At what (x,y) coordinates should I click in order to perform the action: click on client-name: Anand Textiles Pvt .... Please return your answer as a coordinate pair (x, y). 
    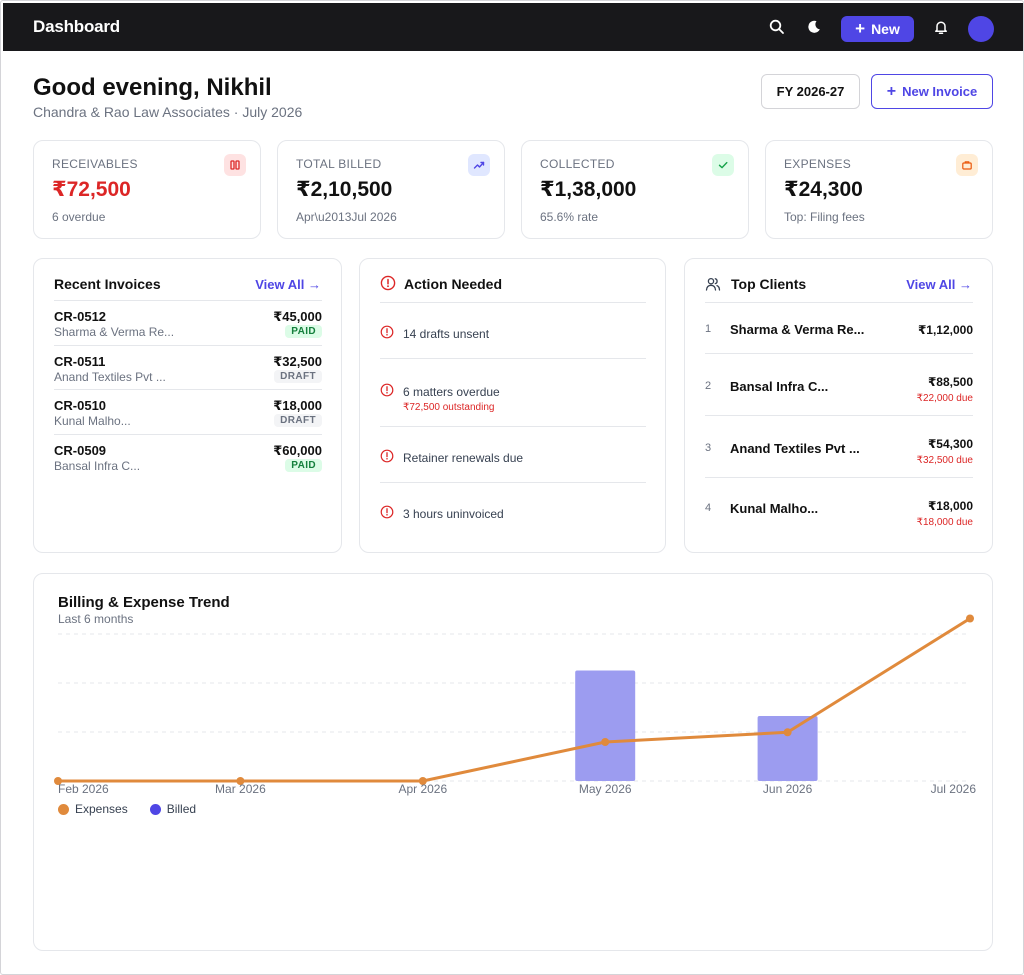
    Looking at the image, I should click on (795, 448).